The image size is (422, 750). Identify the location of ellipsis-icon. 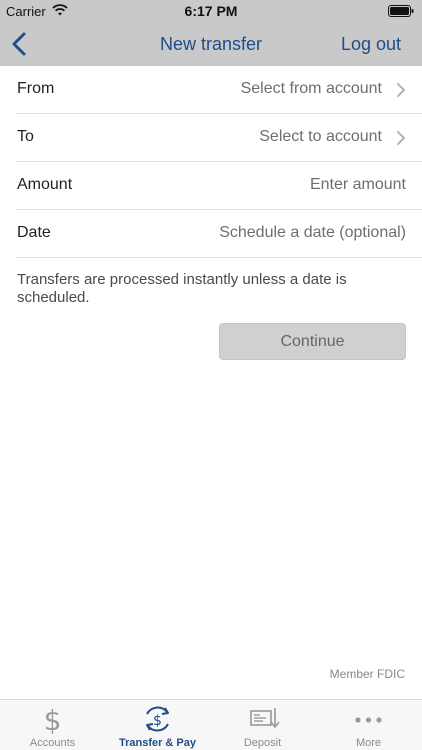
(368, 720).